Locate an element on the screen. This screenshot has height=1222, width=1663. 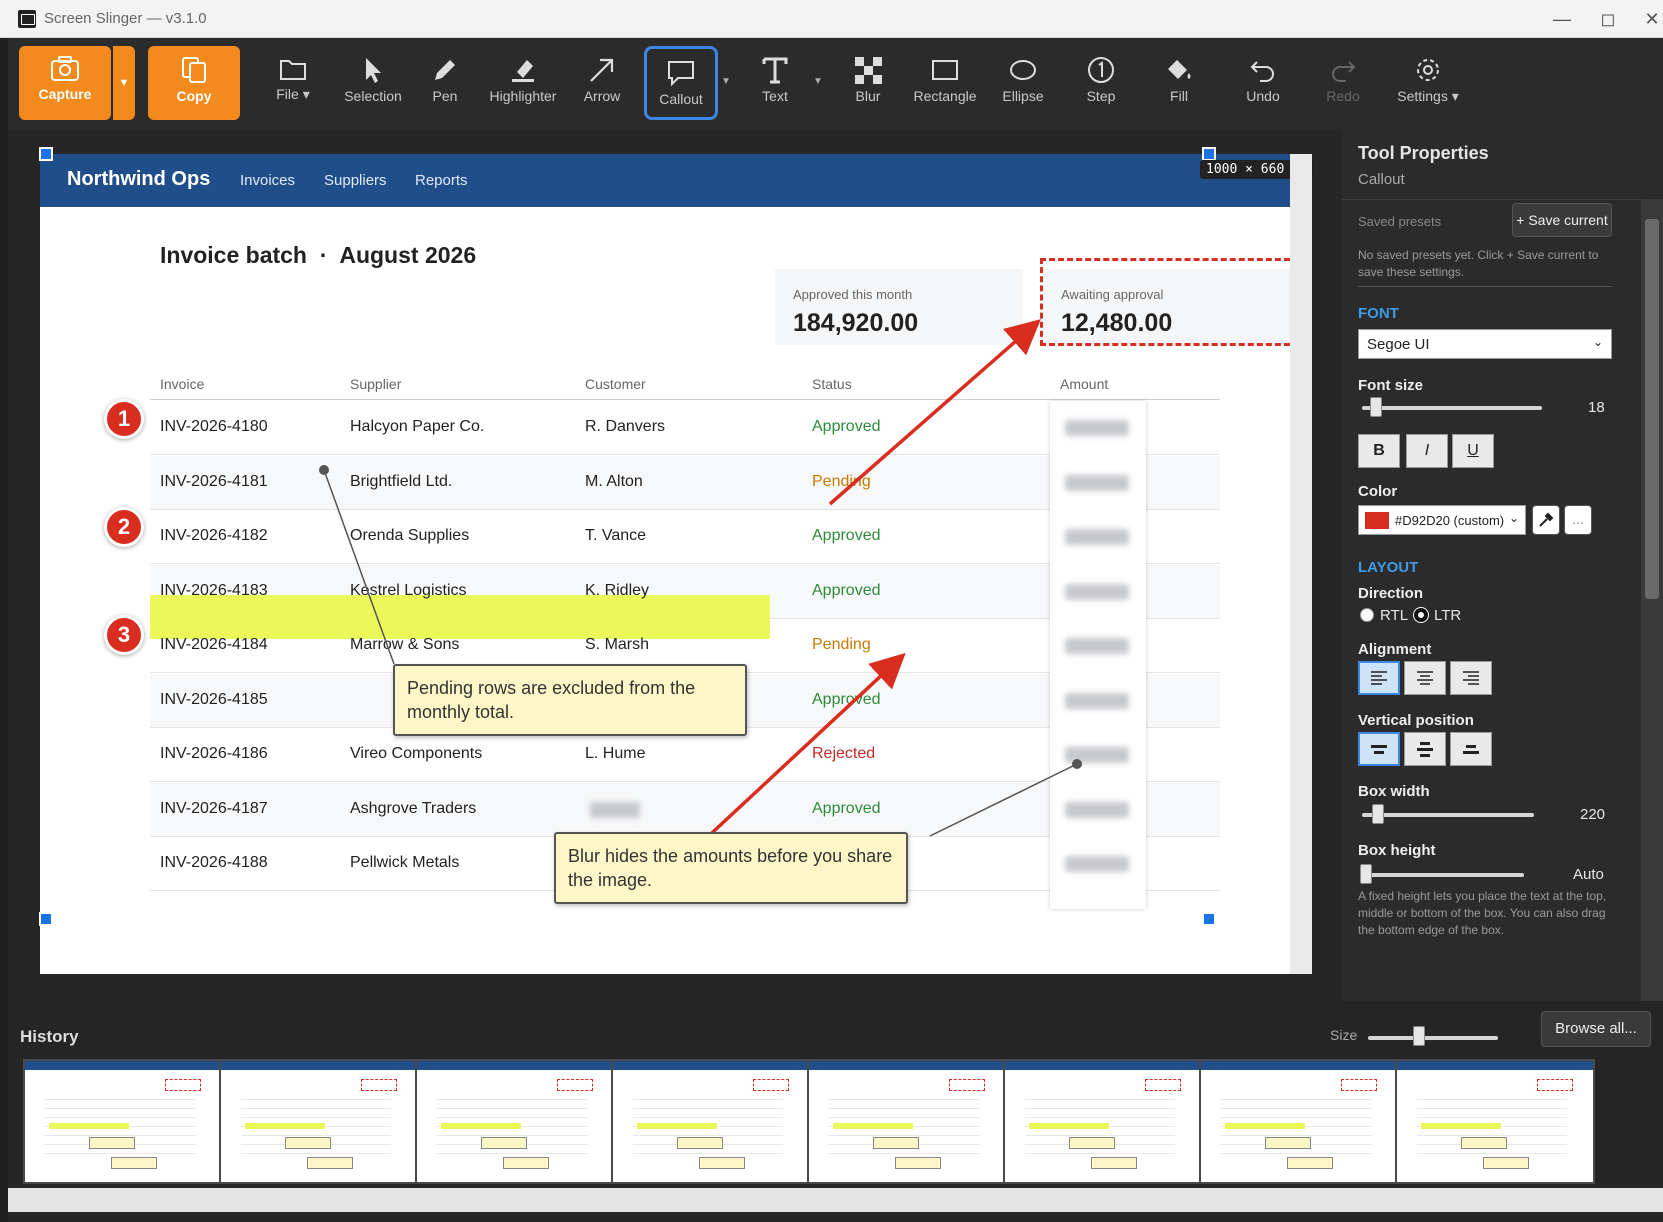
box-width-value: 220 is located at coordinates (1593, 814).